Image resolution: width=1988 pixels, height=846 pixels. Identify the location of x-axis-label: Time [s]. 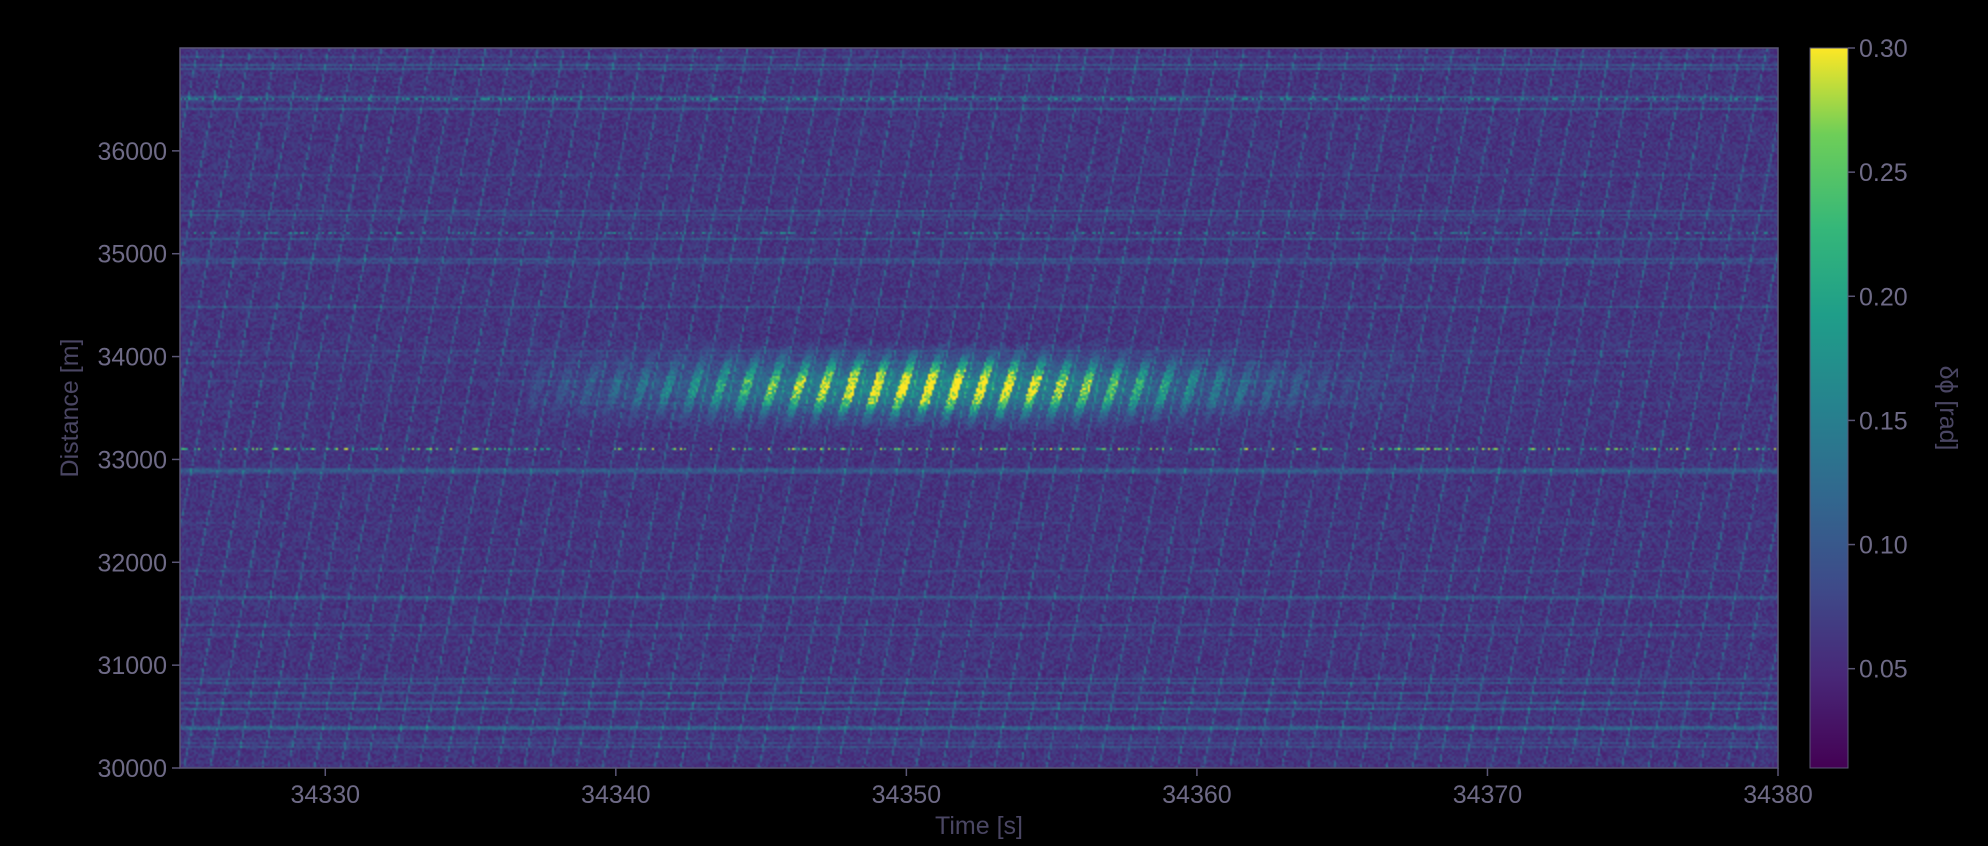
(979, 826).